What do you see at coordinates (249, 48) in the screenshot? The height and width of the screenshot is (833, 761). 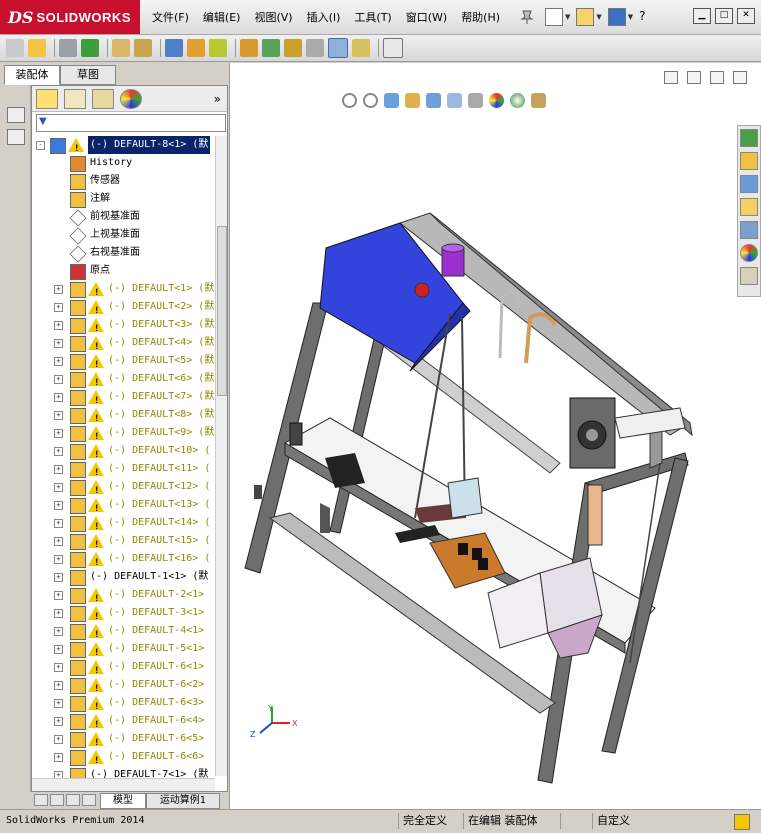 I see `new-motion-study-icon` at bounding box center [249, 48].